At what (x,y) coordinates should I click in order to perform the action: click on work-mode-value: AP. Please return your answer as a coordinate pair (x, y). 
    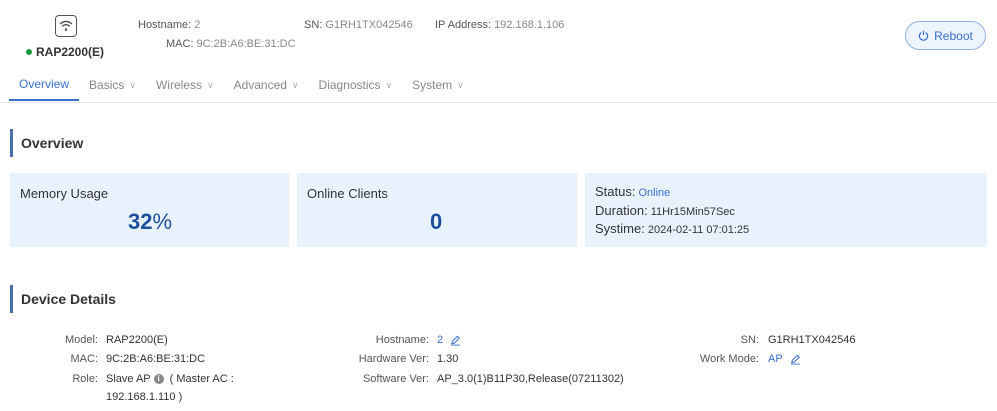
    Looking at the image, I should click on (784, 359).